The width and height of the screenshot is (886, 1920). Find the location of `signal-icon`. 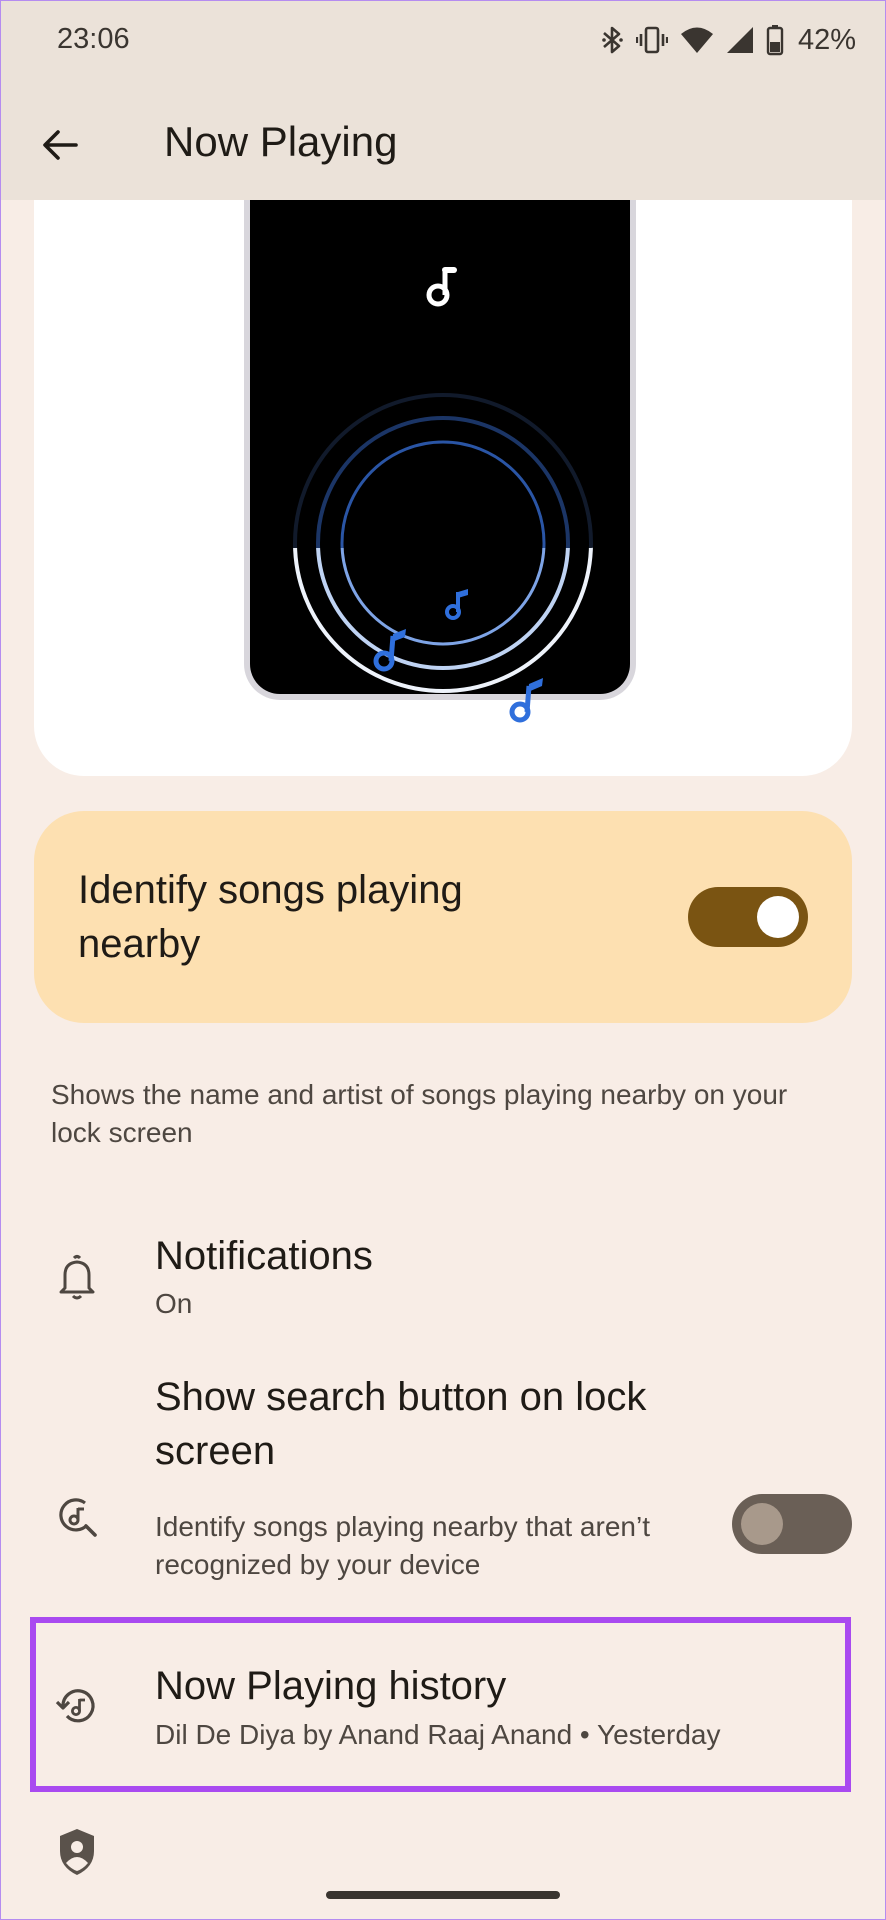

signal-icon is located at coordinates (740, 40).